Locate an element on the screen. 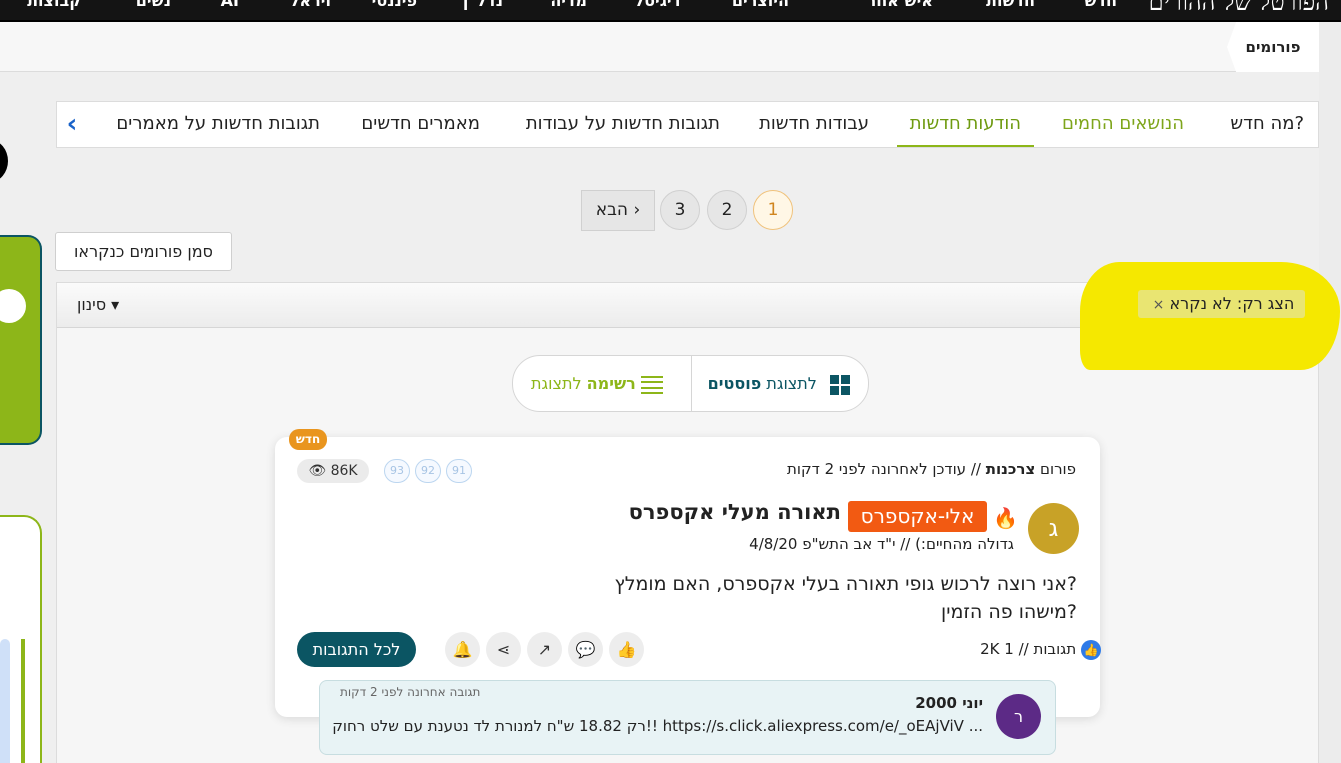  nav-item: נשים is located at coordinates (153, 5).